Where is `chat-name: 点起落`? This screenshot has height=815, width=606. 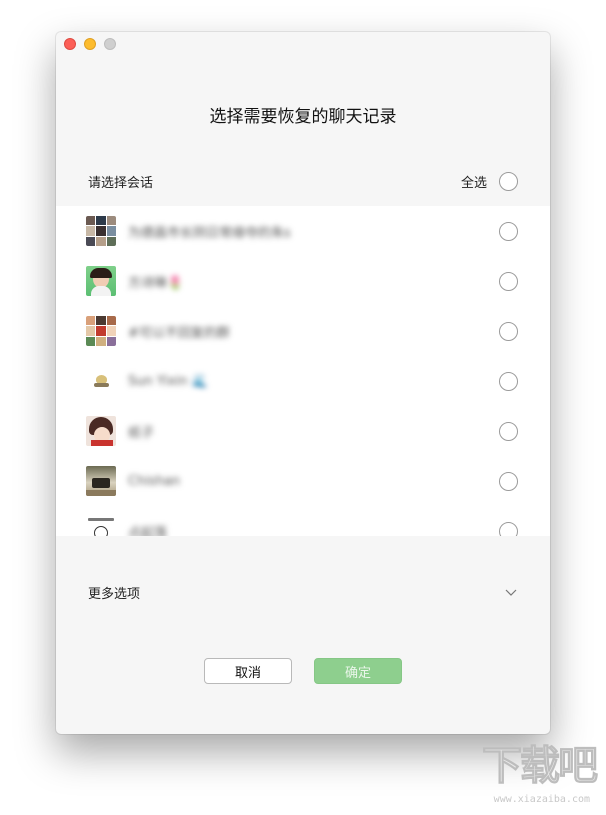 chat-name: 点起落 is located at coordinates (148, 531).